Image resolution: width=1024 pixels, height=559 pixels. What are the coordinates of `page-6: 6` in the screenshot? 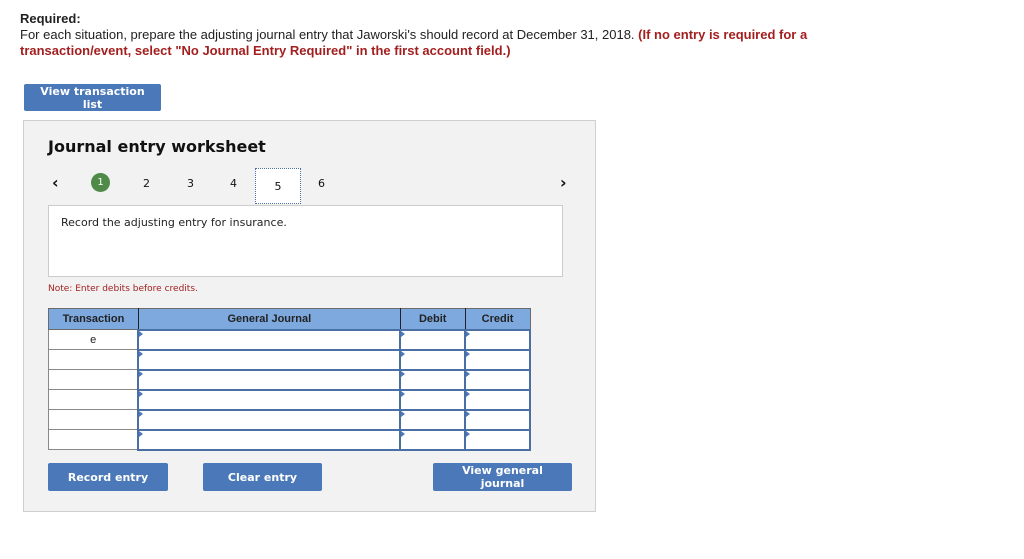 It's located at (321, 183).